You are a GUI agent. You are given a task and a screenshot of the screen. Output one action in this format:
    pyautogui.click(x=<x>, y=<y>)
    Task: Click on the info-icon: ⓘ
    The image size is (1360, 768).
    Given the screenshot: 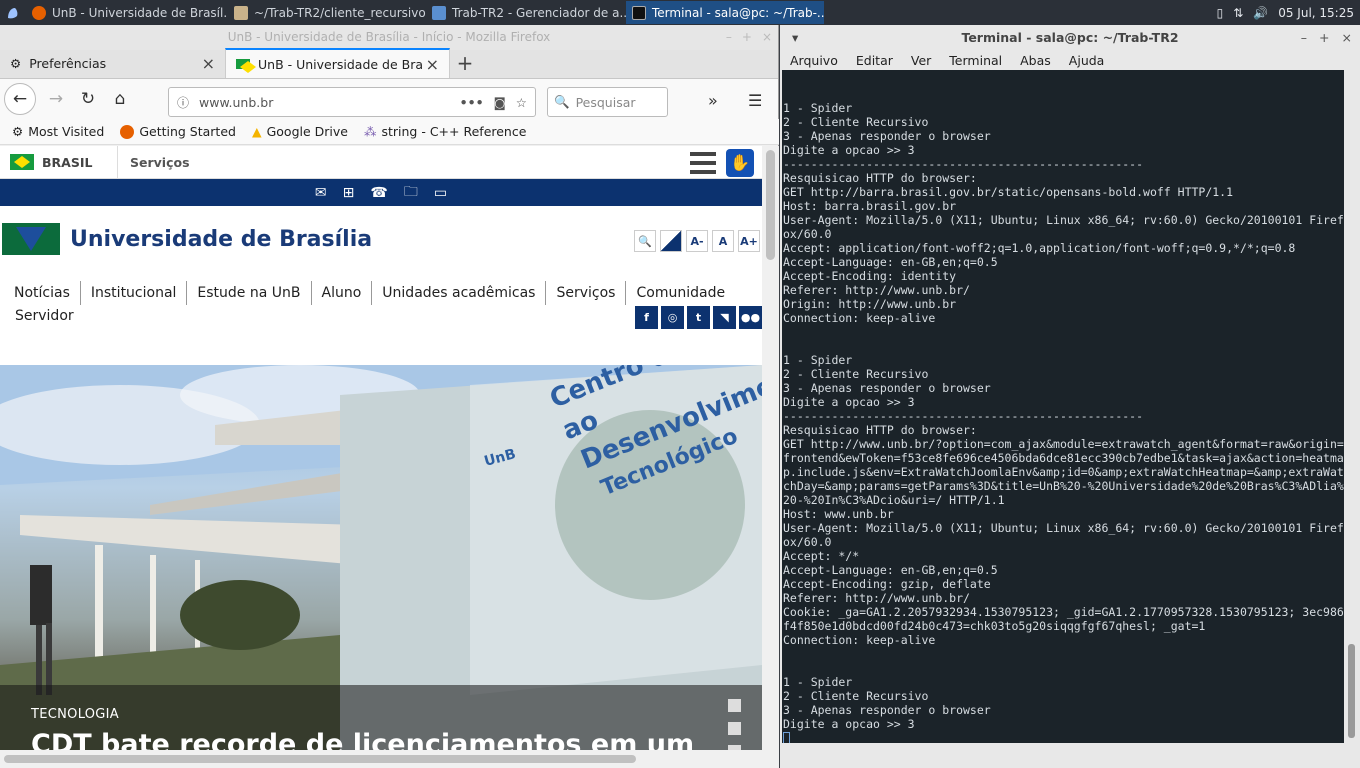 What is the action you would take?
    pyautogui.click(x=183, y=102)
    